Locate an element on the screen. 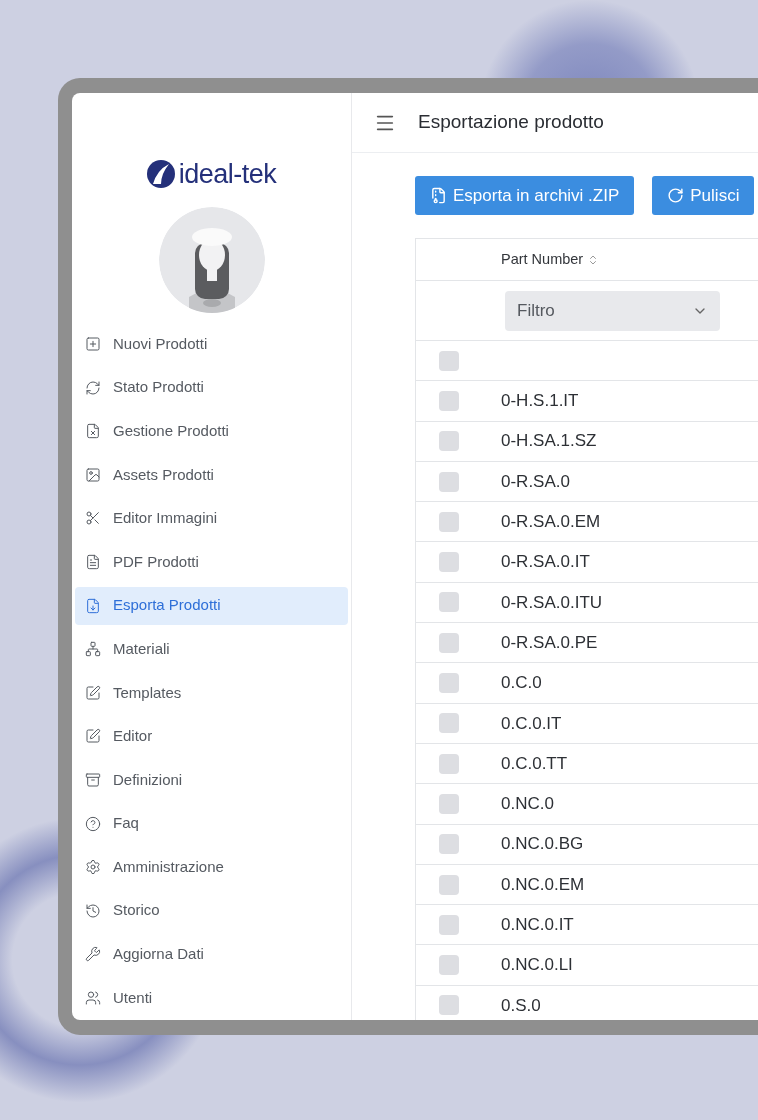 Image resolution: width=758 pixels, height=1120 pixels. logo-icon is located at coordinates (160, 174).